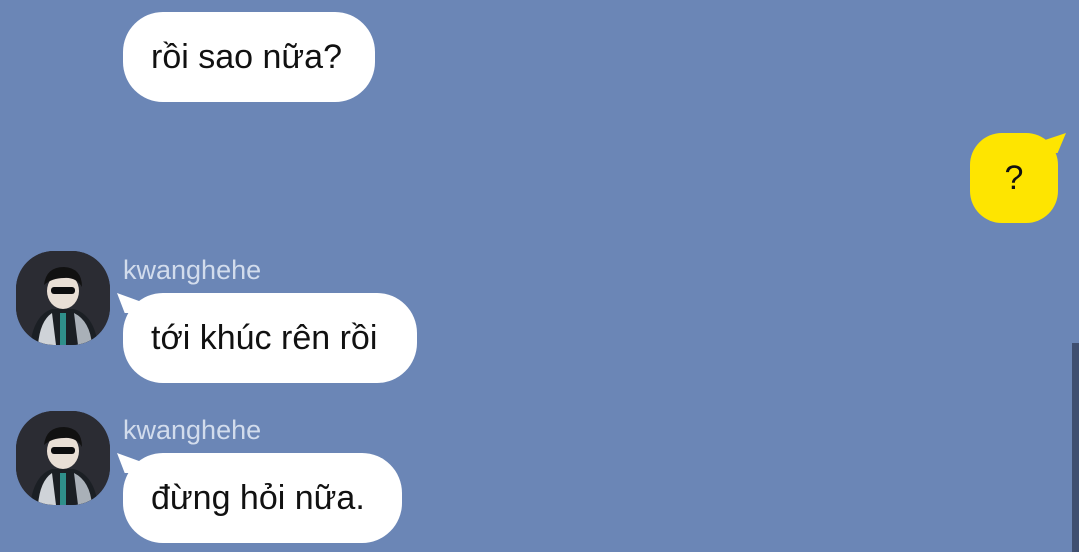 This screenshot has width=1079, height=552. I want to click on incoming-message-bubble: rồi sao nữa?, so click(249, 57).